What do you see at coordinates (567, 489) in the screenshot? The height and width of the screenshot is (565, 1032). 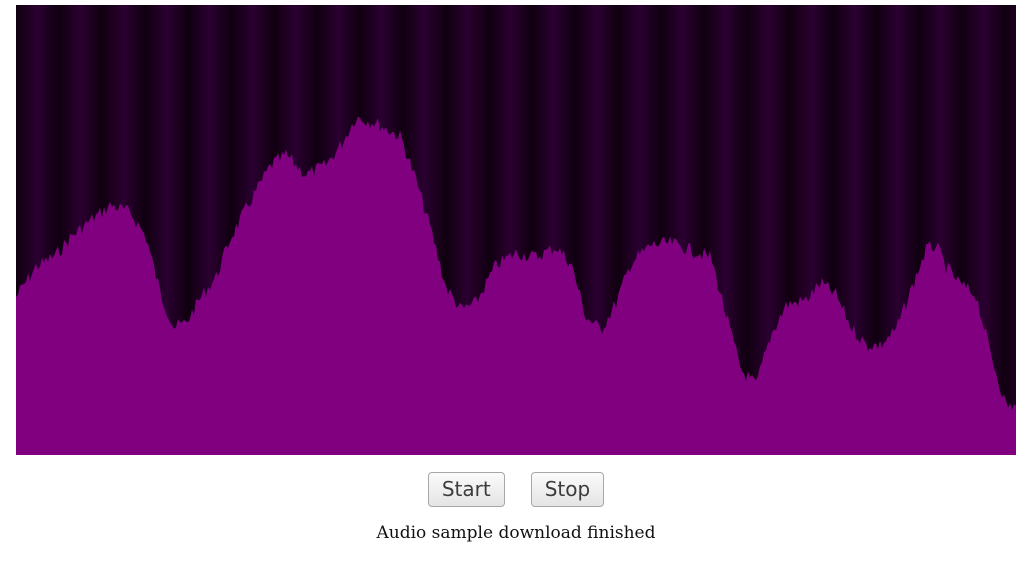 I see `stop-button: Stop` at bounding box center [567, 489].